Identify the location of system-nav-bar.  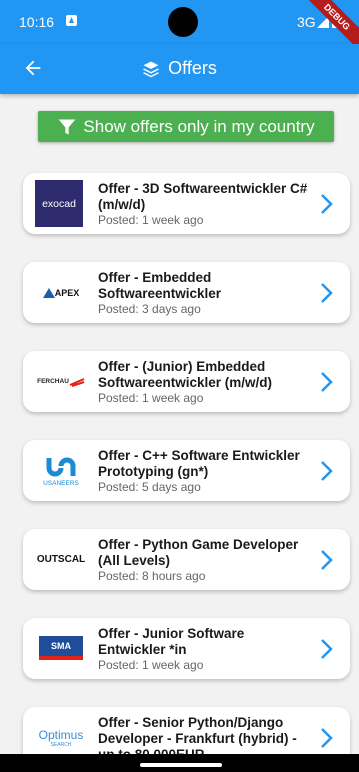
(179, 763).